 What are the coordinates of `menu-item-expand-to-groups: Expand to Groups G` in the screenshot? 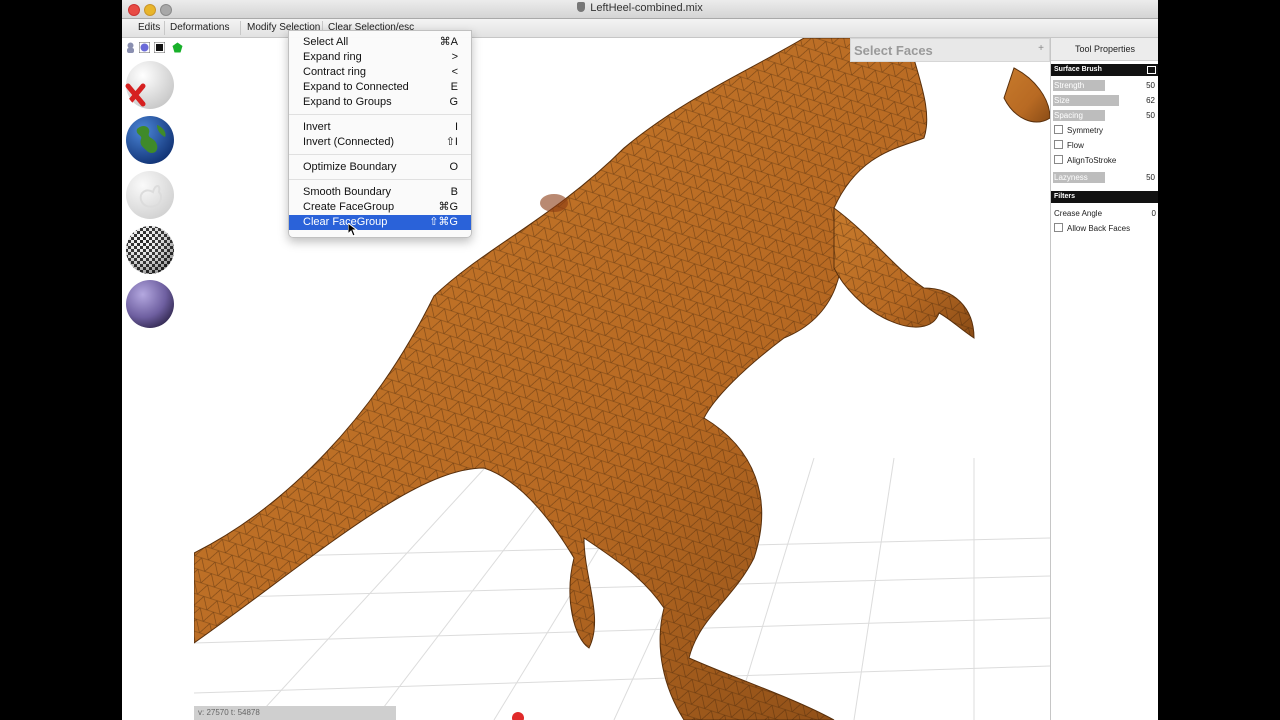 It's located at (380, 102).